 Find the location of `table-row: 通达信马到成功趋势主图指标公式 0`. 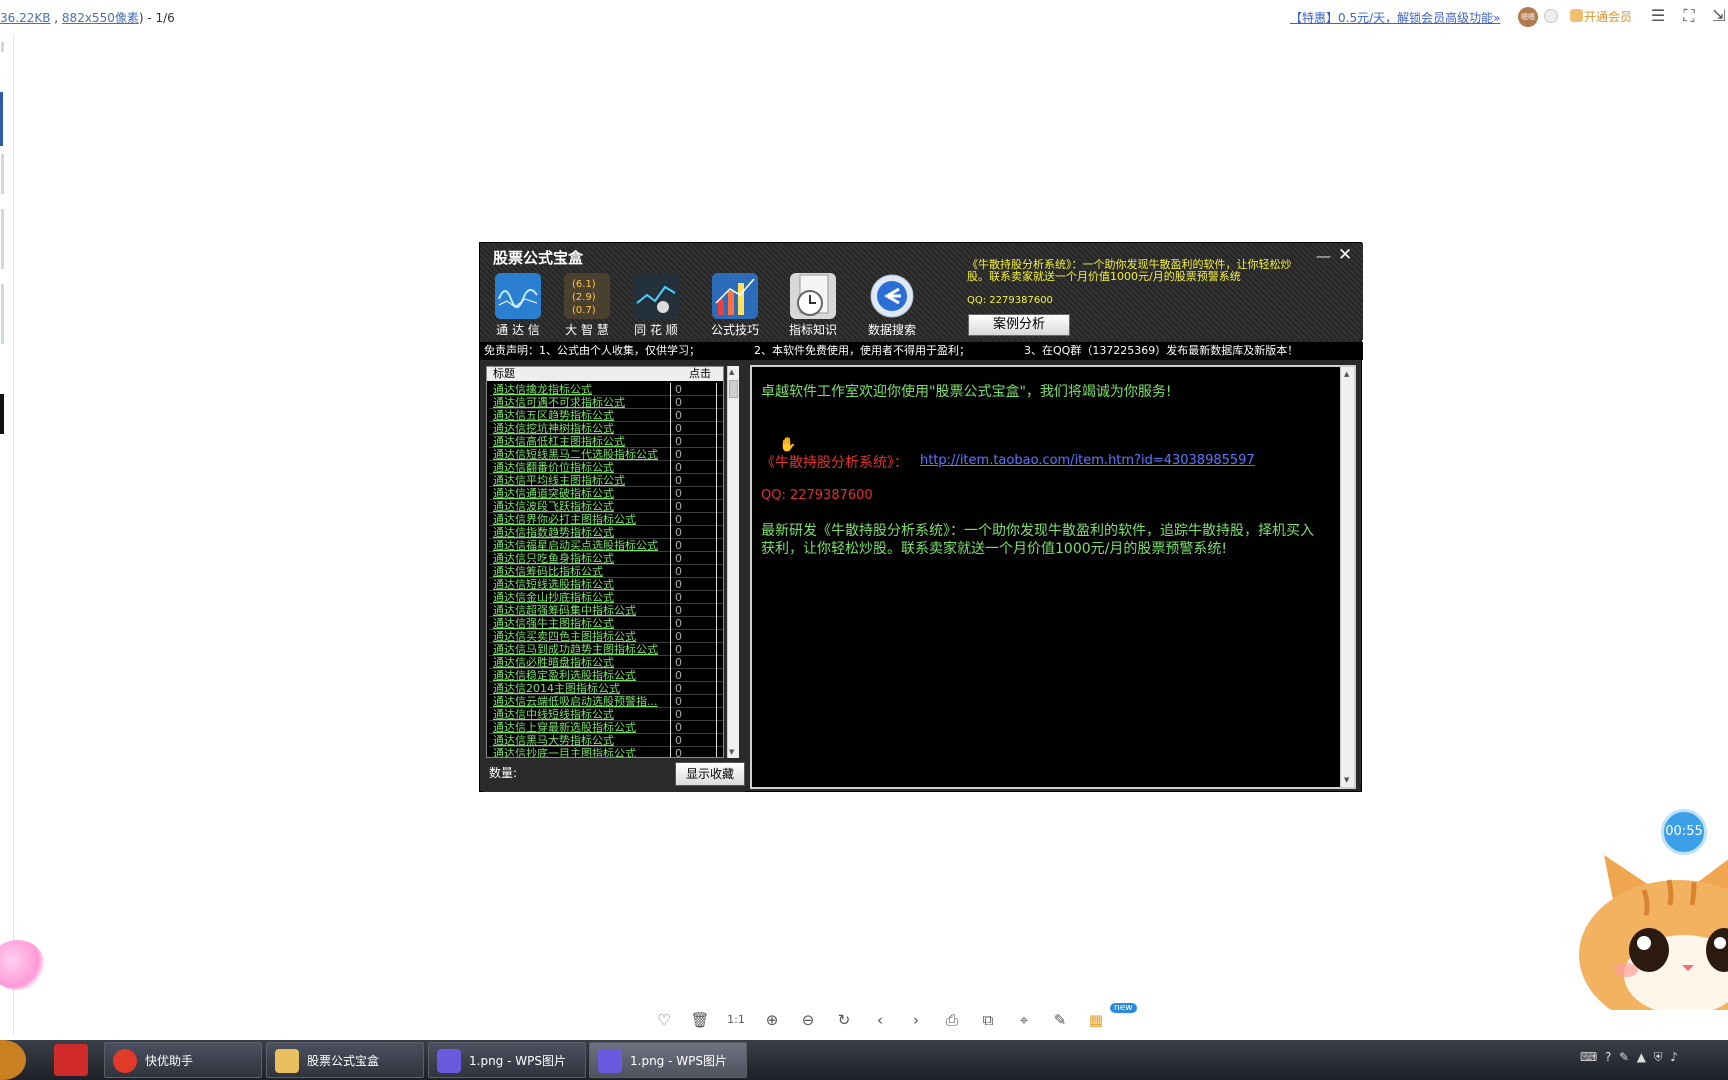

table-row: 通达信马到成功趋势主图指标公式 0 is located at coordinates (606, 649).